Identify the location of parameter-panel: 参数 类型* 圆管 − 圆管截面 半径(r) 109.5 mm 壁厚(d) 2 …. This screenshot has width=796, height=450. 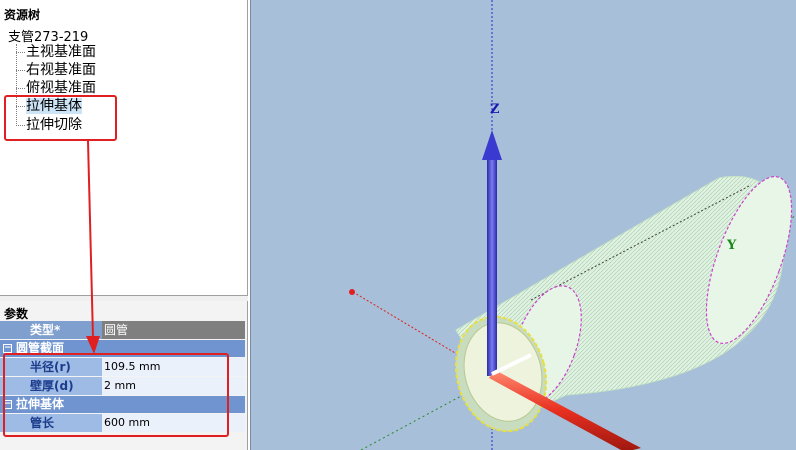
(124, 375).